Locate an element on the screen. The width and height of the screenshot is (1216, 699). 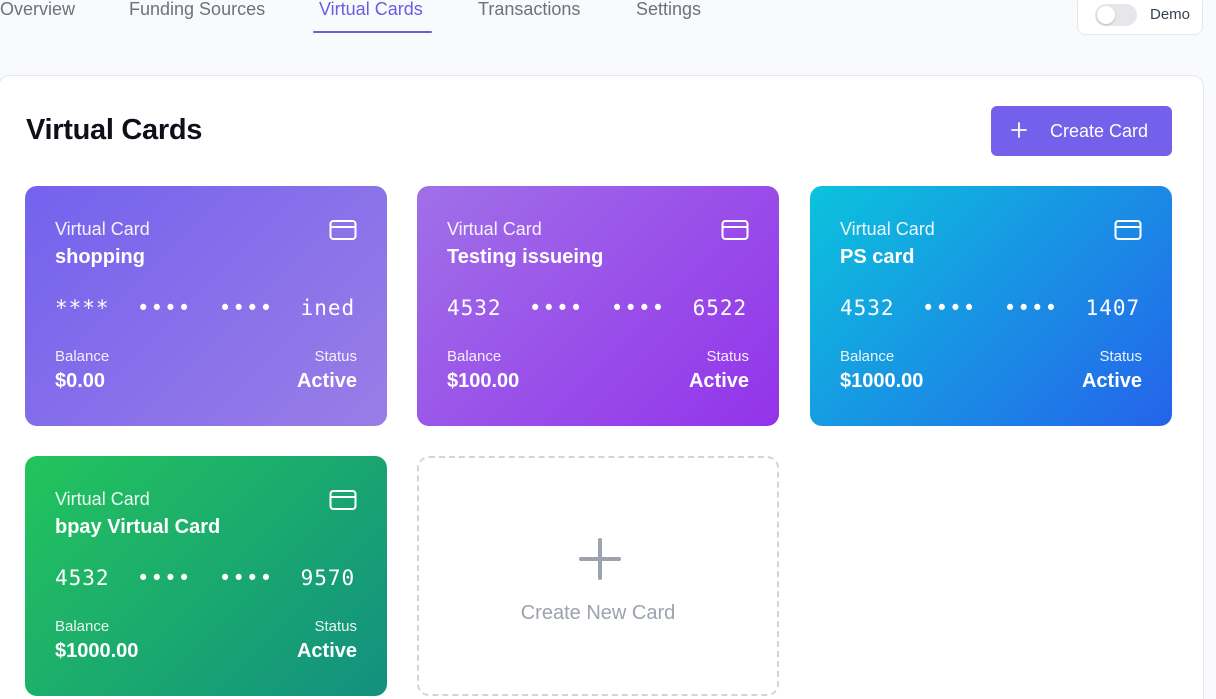
card-number: 4532 •••• •••• 1407 is located at coordinates (990, 308).